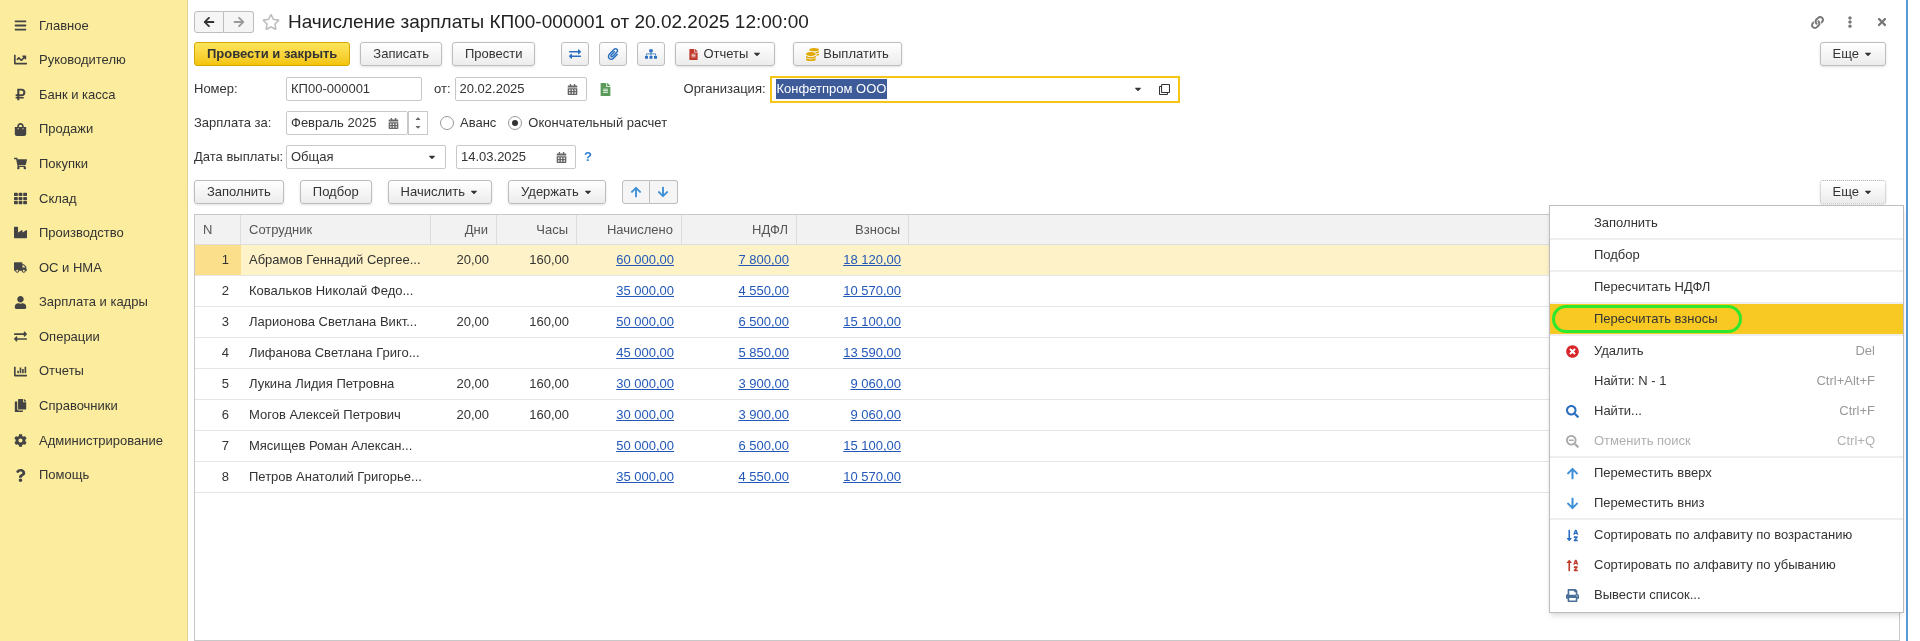 This screenshot has height=641, width=1920. What do you see at coordinates (93, 267) in the screenshot?
I see `sidebar-item: ОС и НМА` at bounding box center [93, 267].